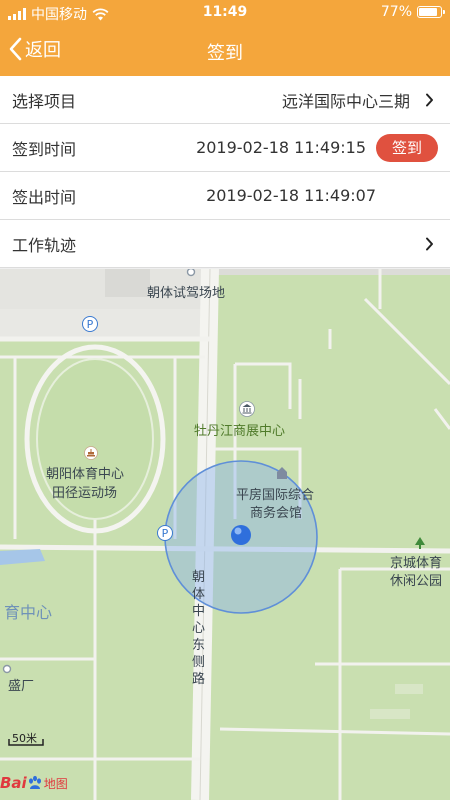  Describe the element at coordinates (44, 245) in the screenshot. I see `work-track-label: 工作轨迹` at that location.